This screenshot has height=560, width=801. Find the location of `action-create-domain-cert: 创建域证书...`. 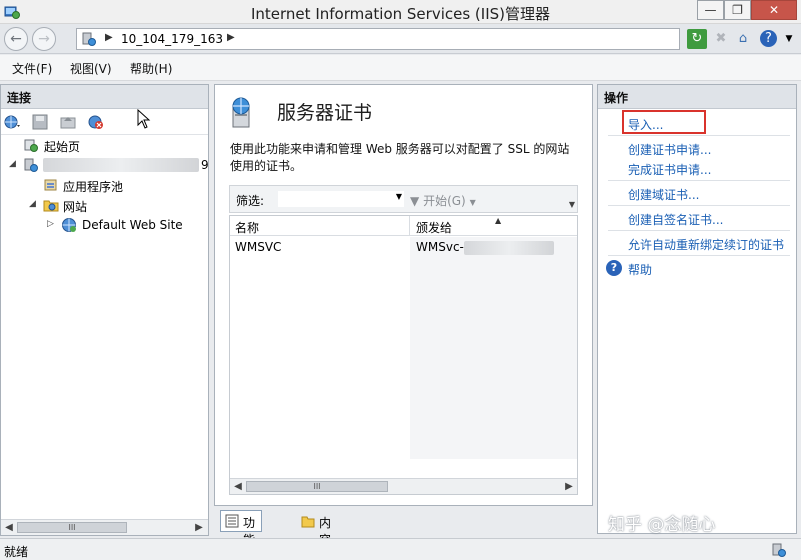

action-create-domain-cert: 创建域证书... is located at coordinates (663, 194).